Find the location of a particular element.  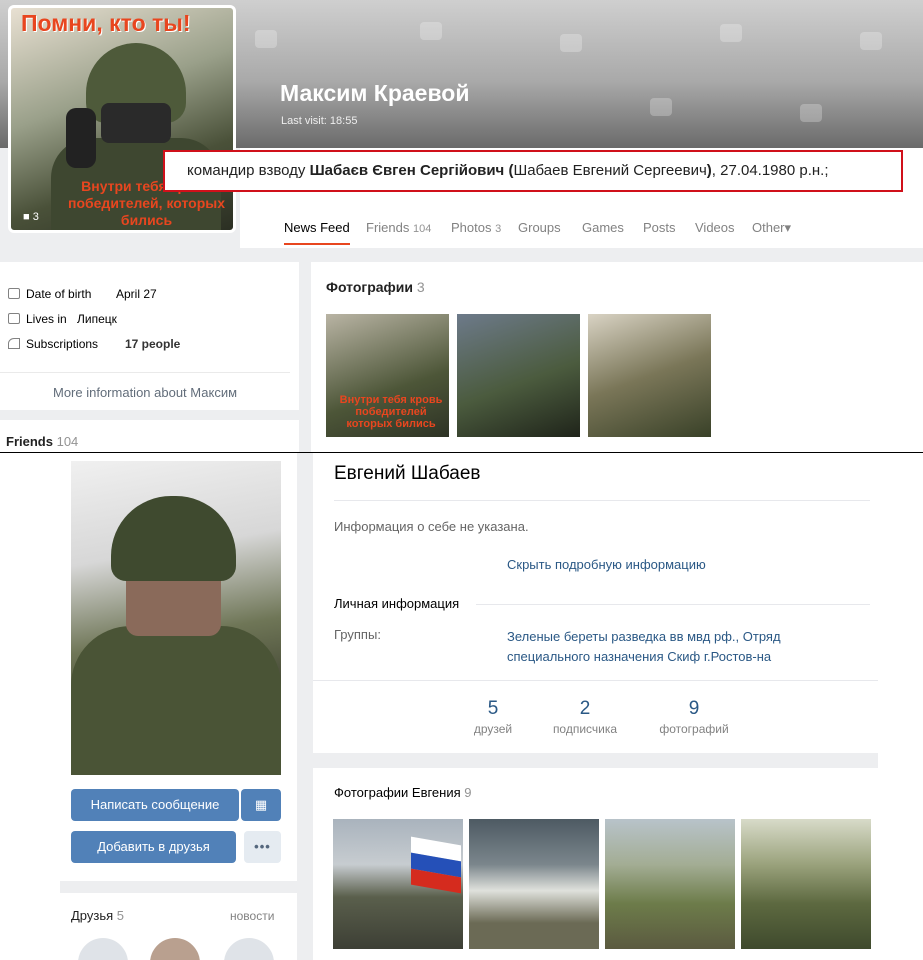

counter-value: 5 is located at coordinates (493, 708).